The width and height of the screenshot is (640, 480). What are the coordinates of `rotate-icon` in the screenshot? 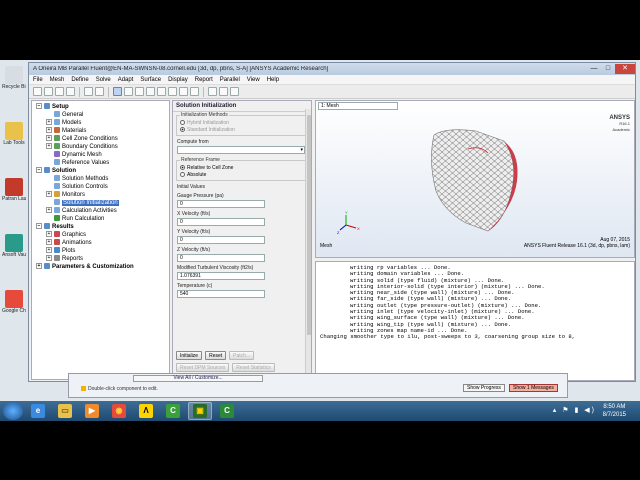 It's located at (128, 91).